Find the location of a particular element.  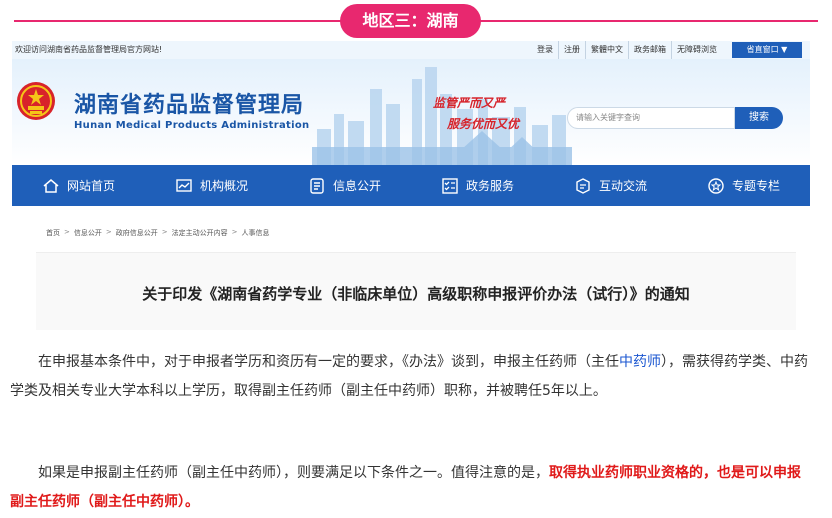

article-title-card: 关于印发《湖南省药学专业（非临床单位）高级职称申报评价办法（试行）》的通知 is located at coordinates (416, 291).